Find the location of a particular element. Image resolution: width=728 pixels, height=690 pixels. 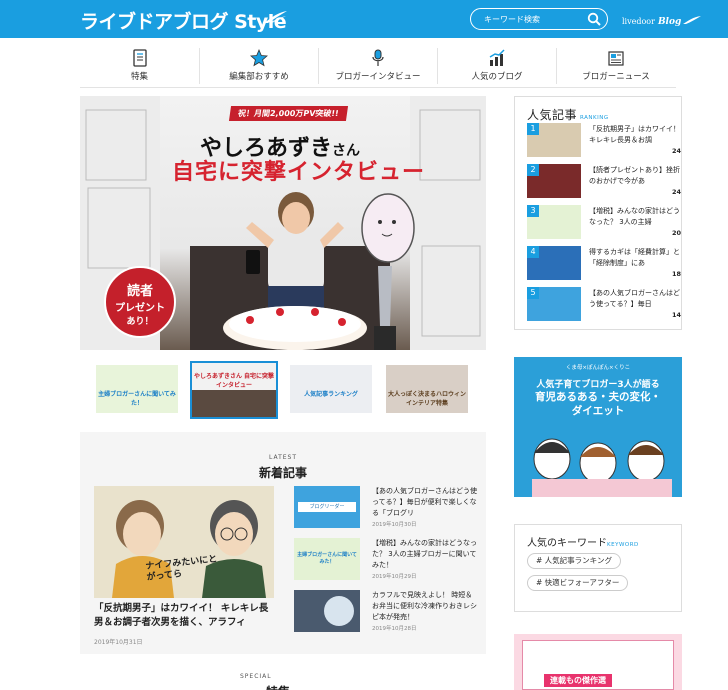

carousel-thumb: 主婦ブロガーさんに聞いてみた！ is located at coordinates (137, 389).